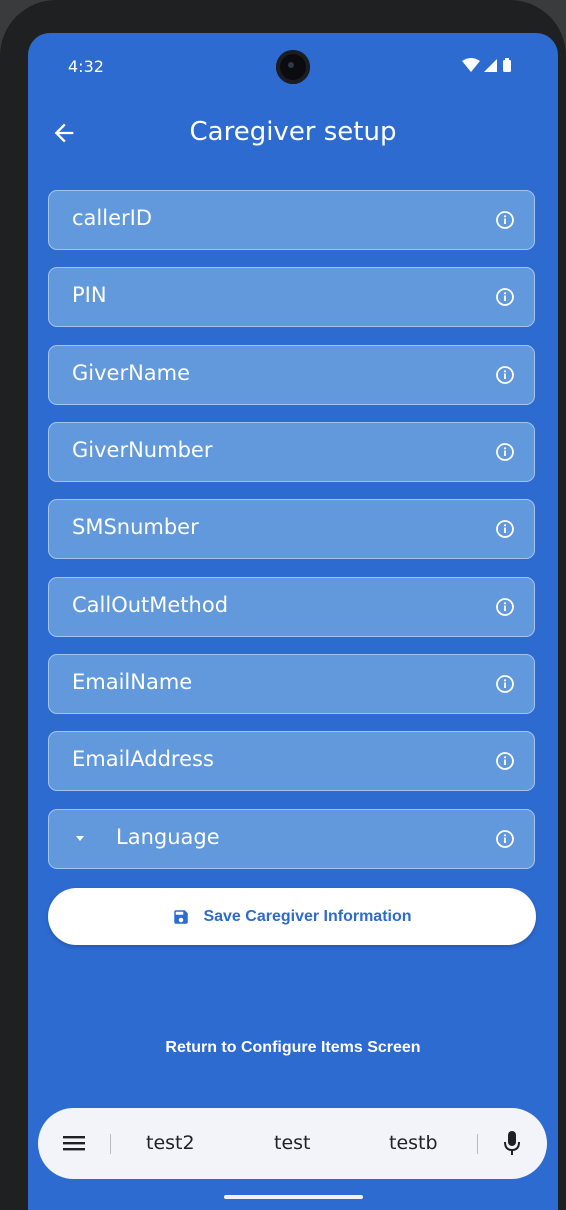  I want to click on call-out-method-field: CallOutMethod, so click(291, 606).